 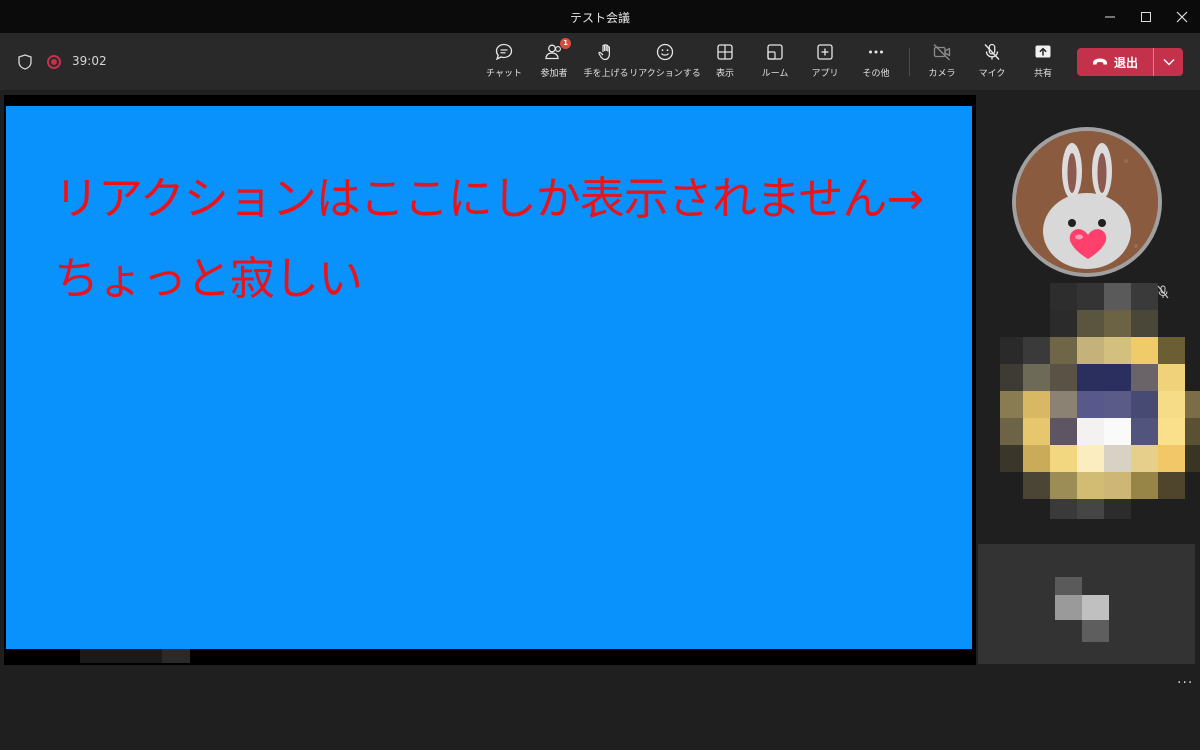 What do you see at coordinates (489, 198) in the screenshot?
I see `annotation-text-line1: リアクションはここにしか表示されません→` at bounding box center [489, 198].